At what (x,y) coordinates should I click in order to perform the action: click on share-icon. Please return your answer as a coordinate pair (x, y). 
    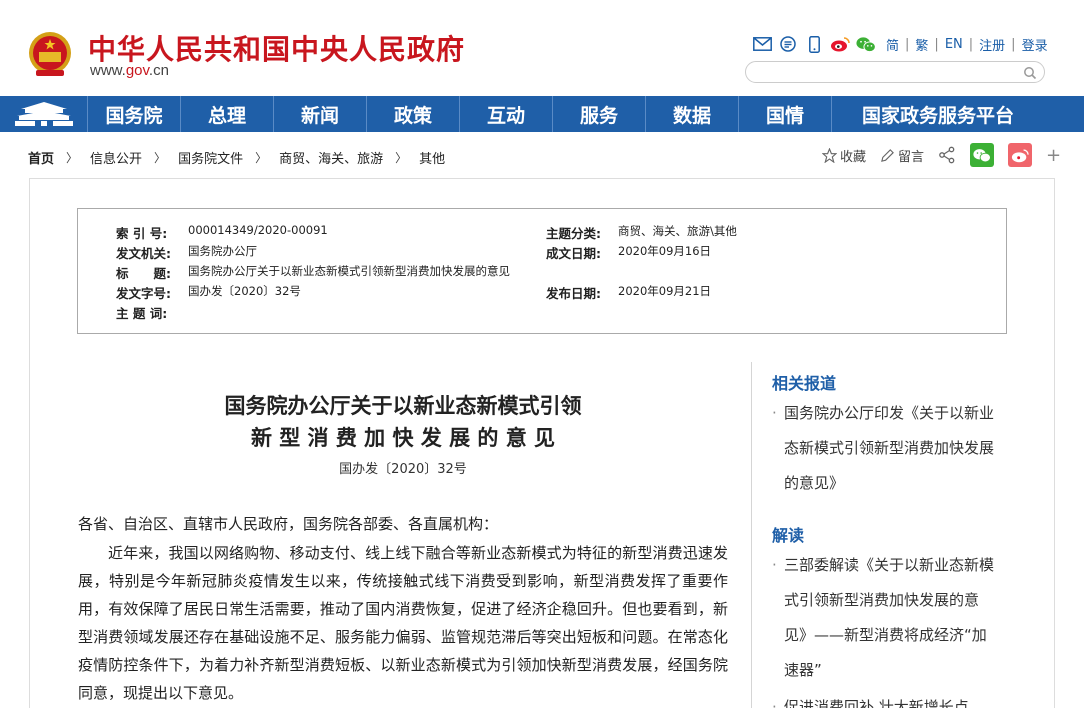
    Looking at the image, I should click on (947, 155).